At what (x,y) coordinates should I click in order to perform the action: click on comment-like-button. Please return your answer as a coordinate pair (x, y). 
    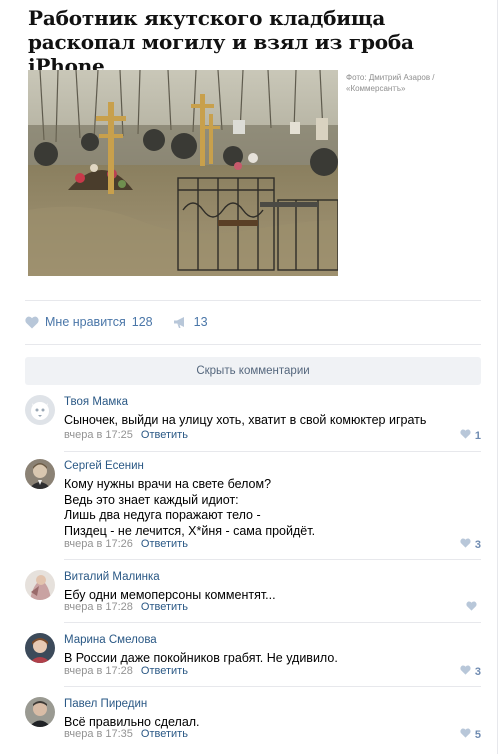
    Looking at the image, I should click on (473, 607).